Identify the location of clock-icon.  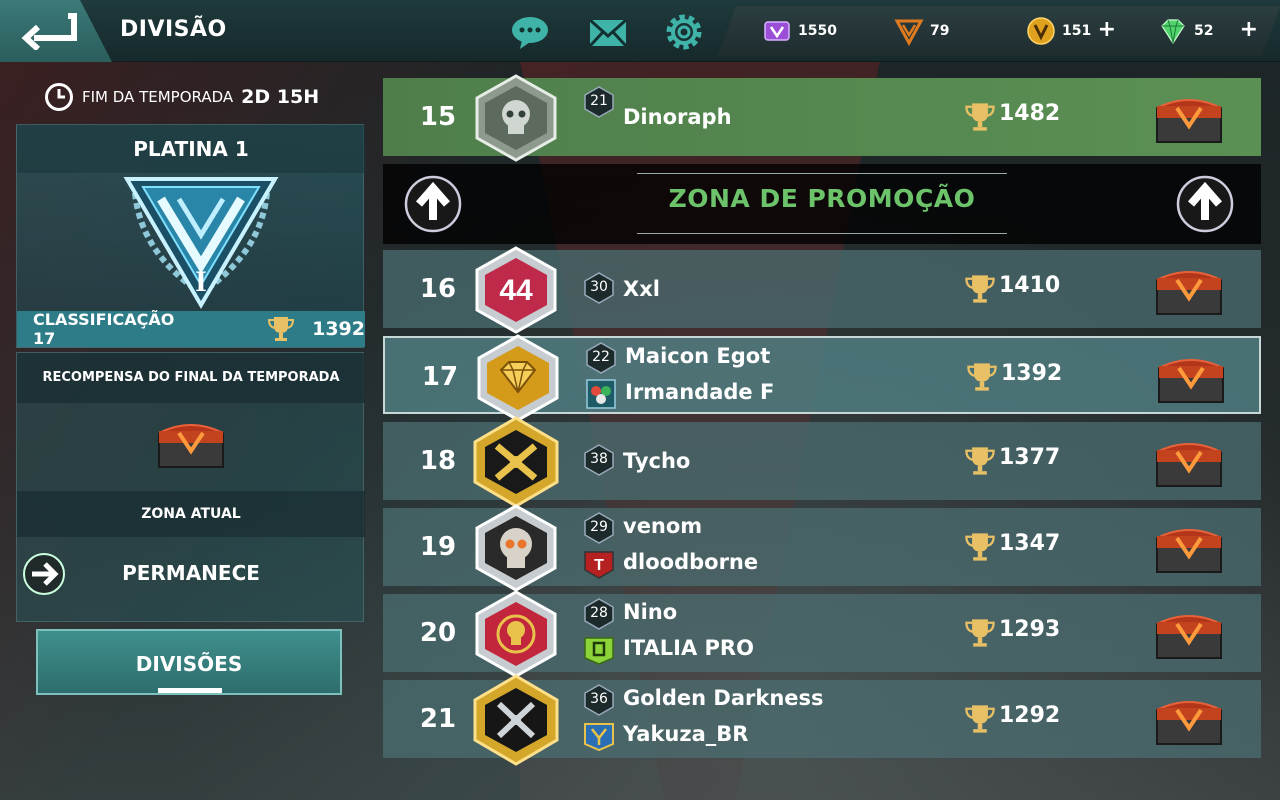
(59, 97).